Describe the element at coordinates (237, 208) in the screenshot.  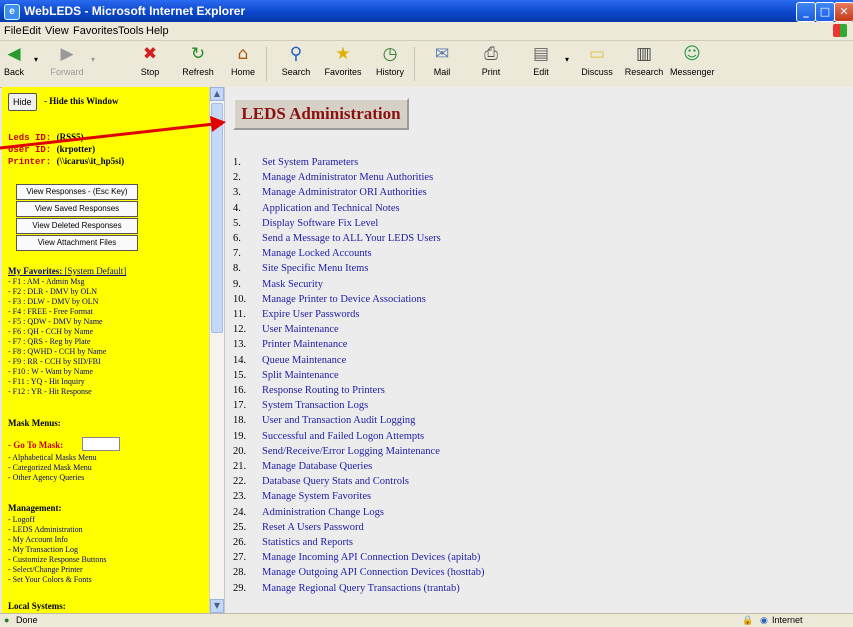
I see `admin-menu-item-number: 4.` at that location.